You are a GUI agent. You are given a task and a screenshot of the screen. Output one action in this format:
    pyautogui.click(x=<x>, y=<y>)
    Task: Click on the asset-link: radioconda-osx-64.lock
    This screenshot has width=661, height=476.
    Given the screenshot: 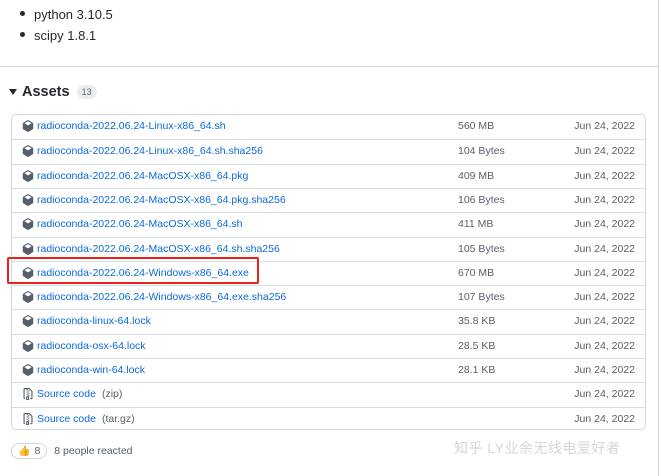 What is the action you would take?
    pyautogui.click(x=91, y=346)
    